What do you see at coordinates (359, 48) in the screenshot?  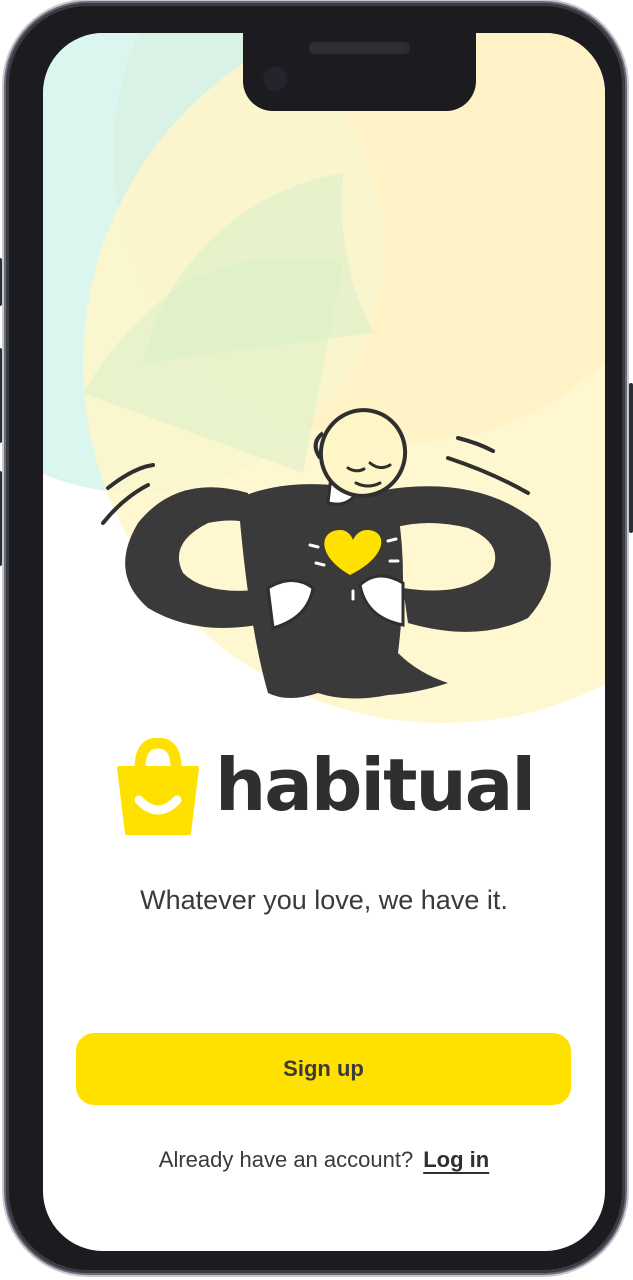 I see `earpiece-speaker` at bounding box center [359, 48].